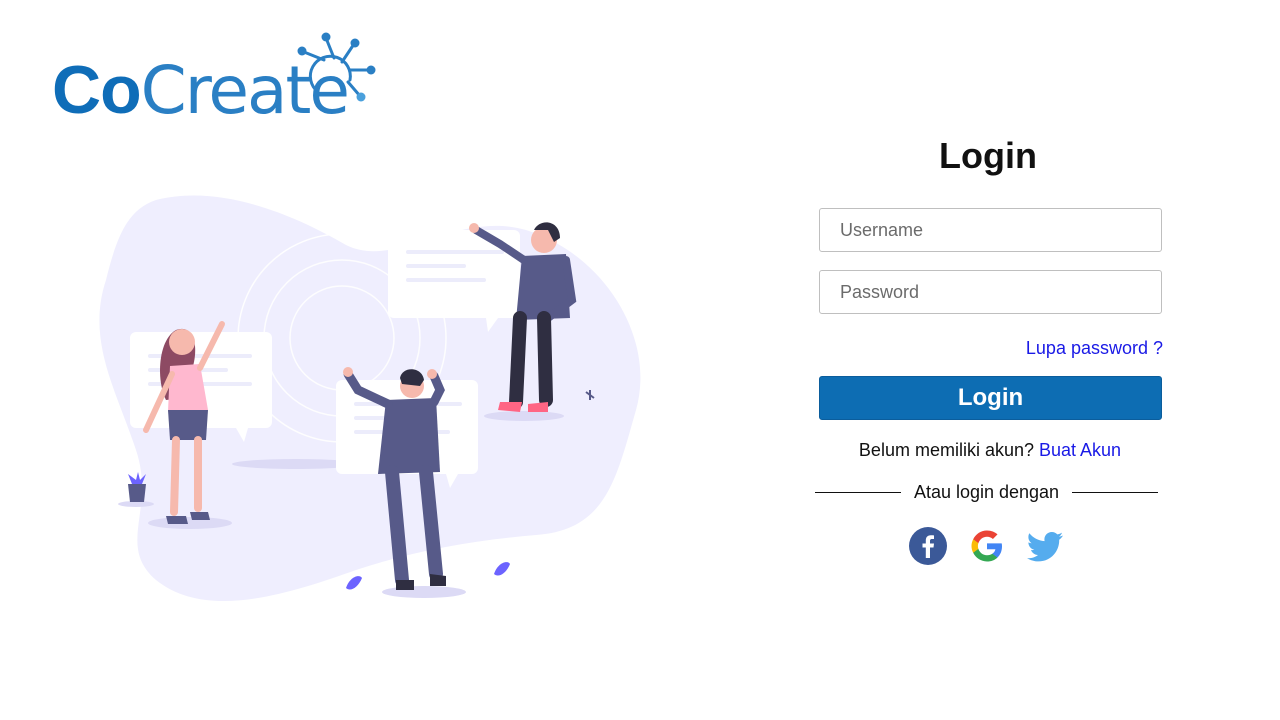  I want to click on forgot-password-link: Lupa password ?, so click(1094, 348).